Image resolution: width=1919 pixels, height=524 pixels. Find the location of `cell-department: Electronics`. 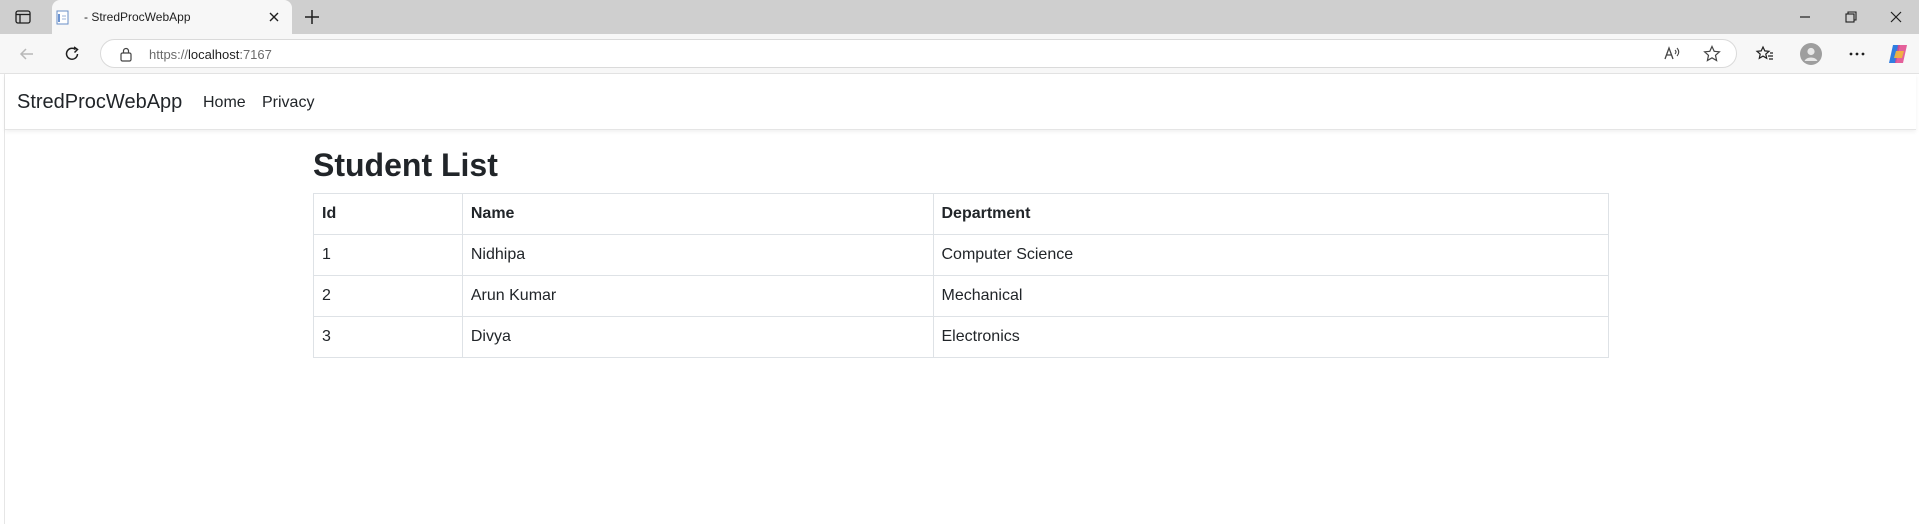

cell-department: Electronics is located at coordinates (1270, 337).